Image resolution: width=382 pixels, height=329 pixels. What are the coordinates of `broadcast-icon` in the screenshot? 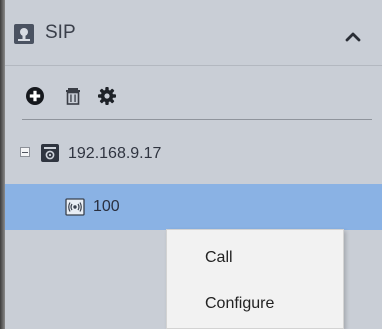 It's located at (75, 207).